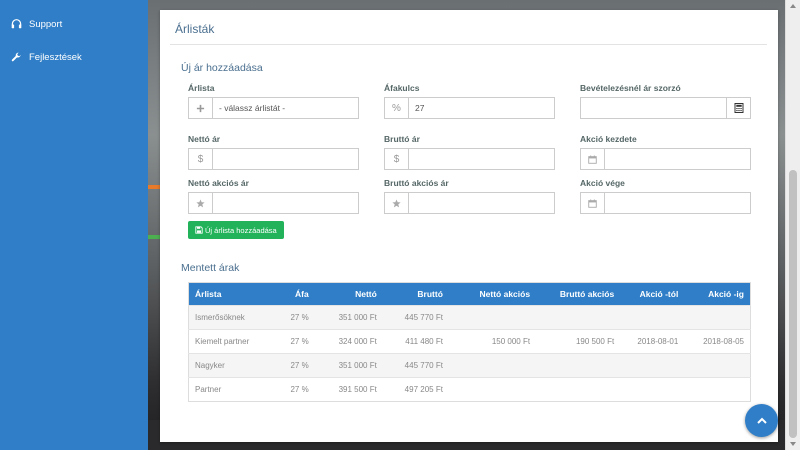 This screenshot has width=800, height=450. Describe the element at coordinates (252, 108) in the screenshot. I see `arlista-value: - válassz árlistát -` at that location.